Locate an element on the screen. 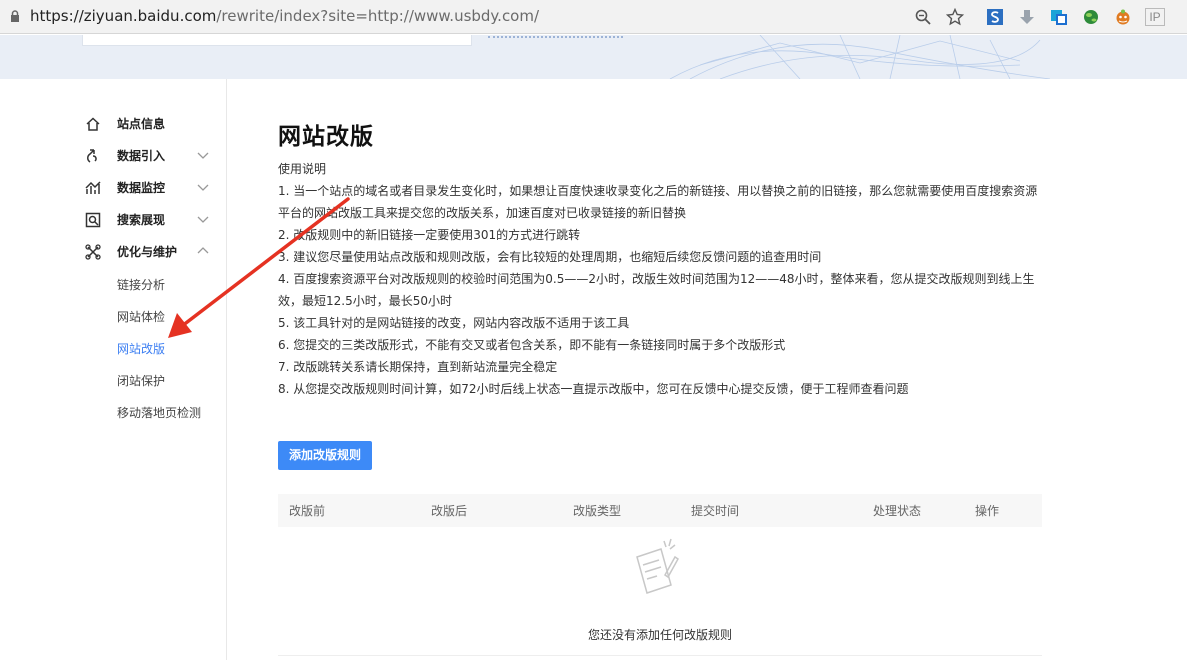 Image resolution: width=1187 pixels, height=660 pixels. site-select-input is located at coordinates (277, 40).